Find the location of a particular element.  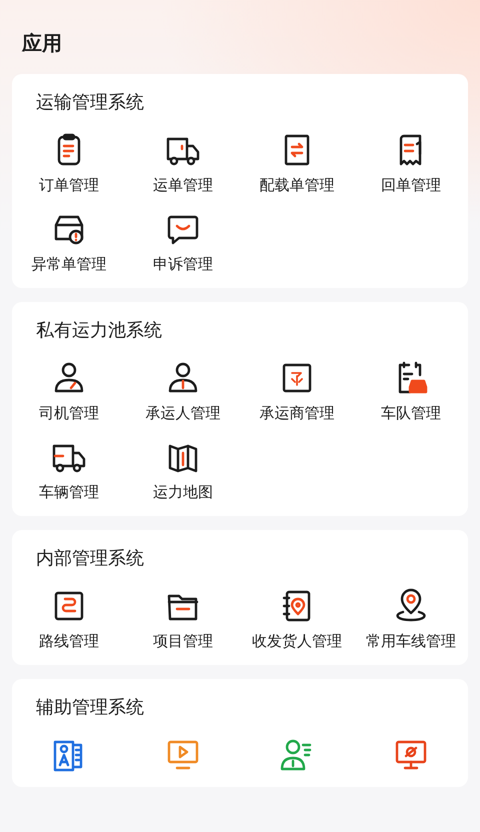

app-tile: 常用车线管理 is located at coordinates (411, 619).